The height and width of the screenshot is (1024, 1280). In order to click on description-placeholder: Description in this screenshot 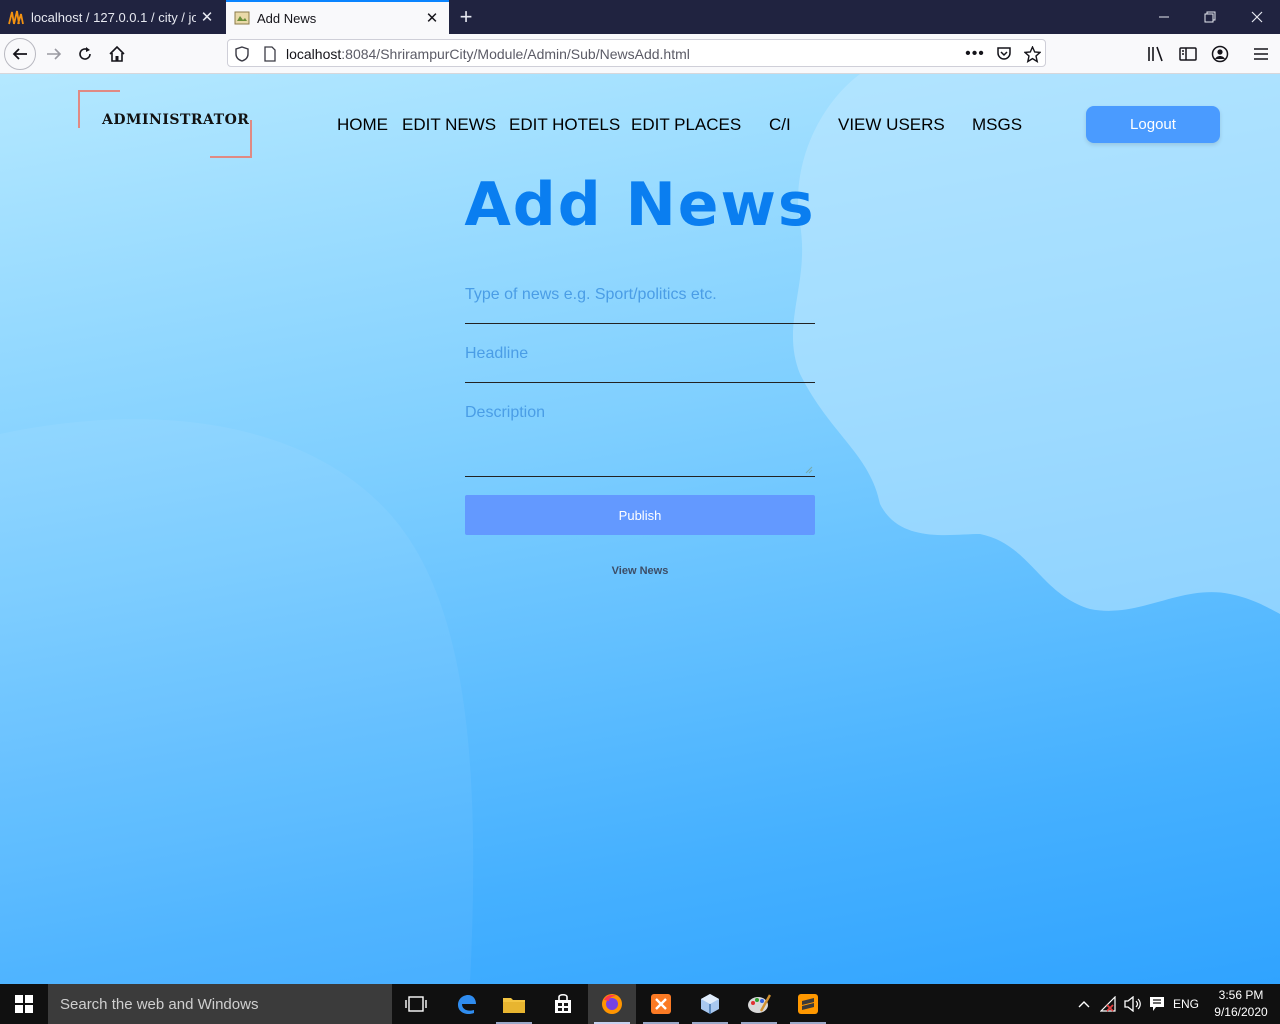, I will do `click(505, 412)`.